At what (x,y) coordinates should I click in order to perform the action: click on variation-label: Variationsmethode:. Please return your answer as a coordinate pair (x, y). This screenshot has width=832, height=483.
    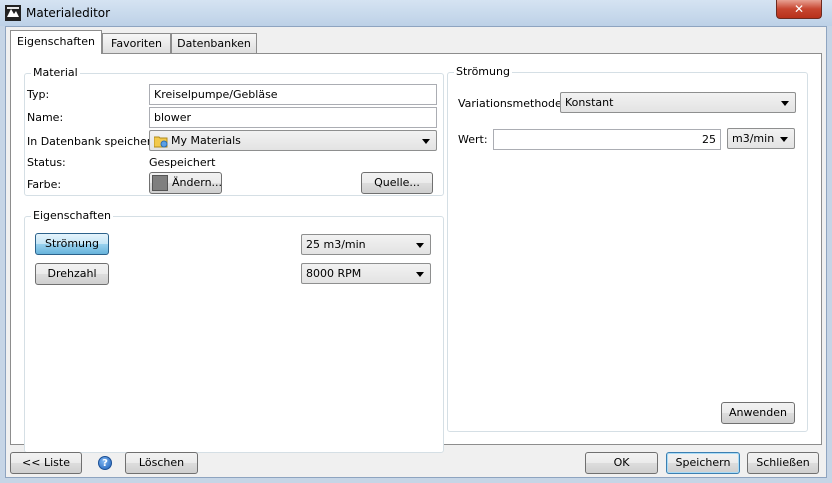
    Looking at the image, I should click on (512, 103).